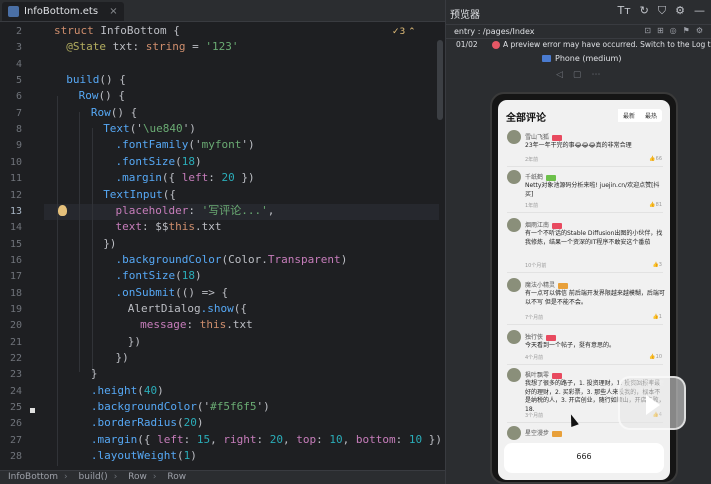 The image size is (711, 484). What do you see at coordinates (404, 32) in the screenshot?
I see `inspection-indicator: ✓3 ⌃` at bounding box center [404, 32].